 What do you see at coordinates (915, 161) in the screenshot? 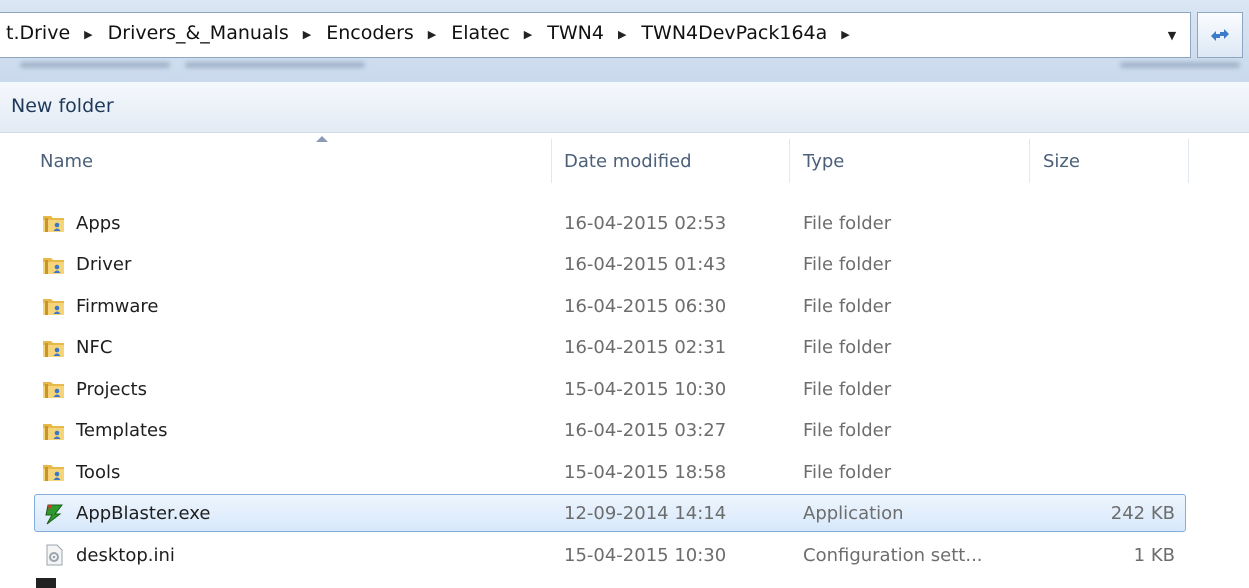
I see `column-header-type: Type` at bounding box center [915, 161].